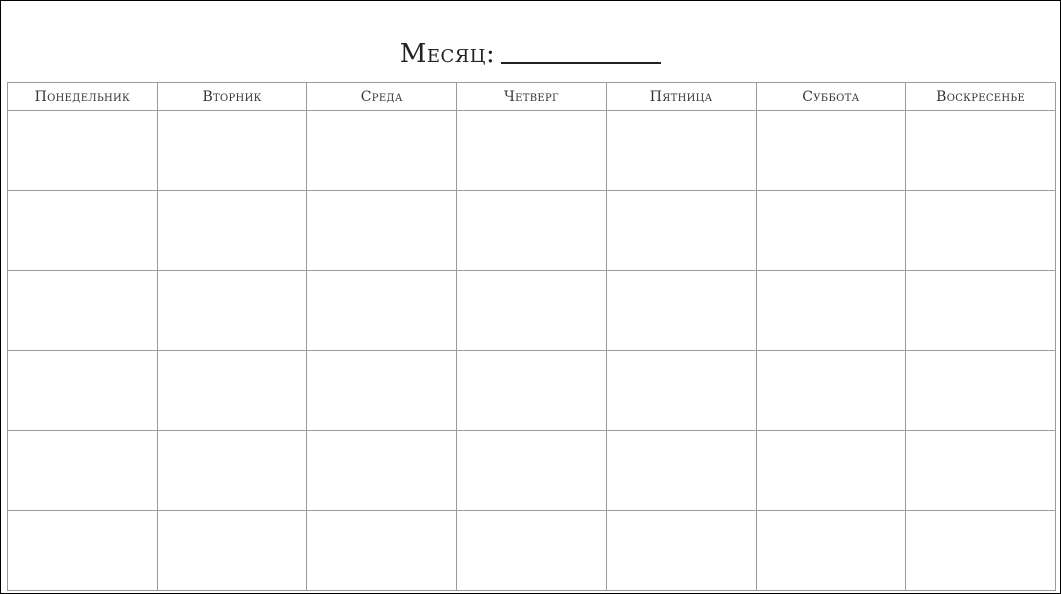 The width and height of the screenshot is (1061, 594). Describe the element at coordinates (681, 96) in the screenshot. I see `weekday-header-friday: Пятница` at that location.